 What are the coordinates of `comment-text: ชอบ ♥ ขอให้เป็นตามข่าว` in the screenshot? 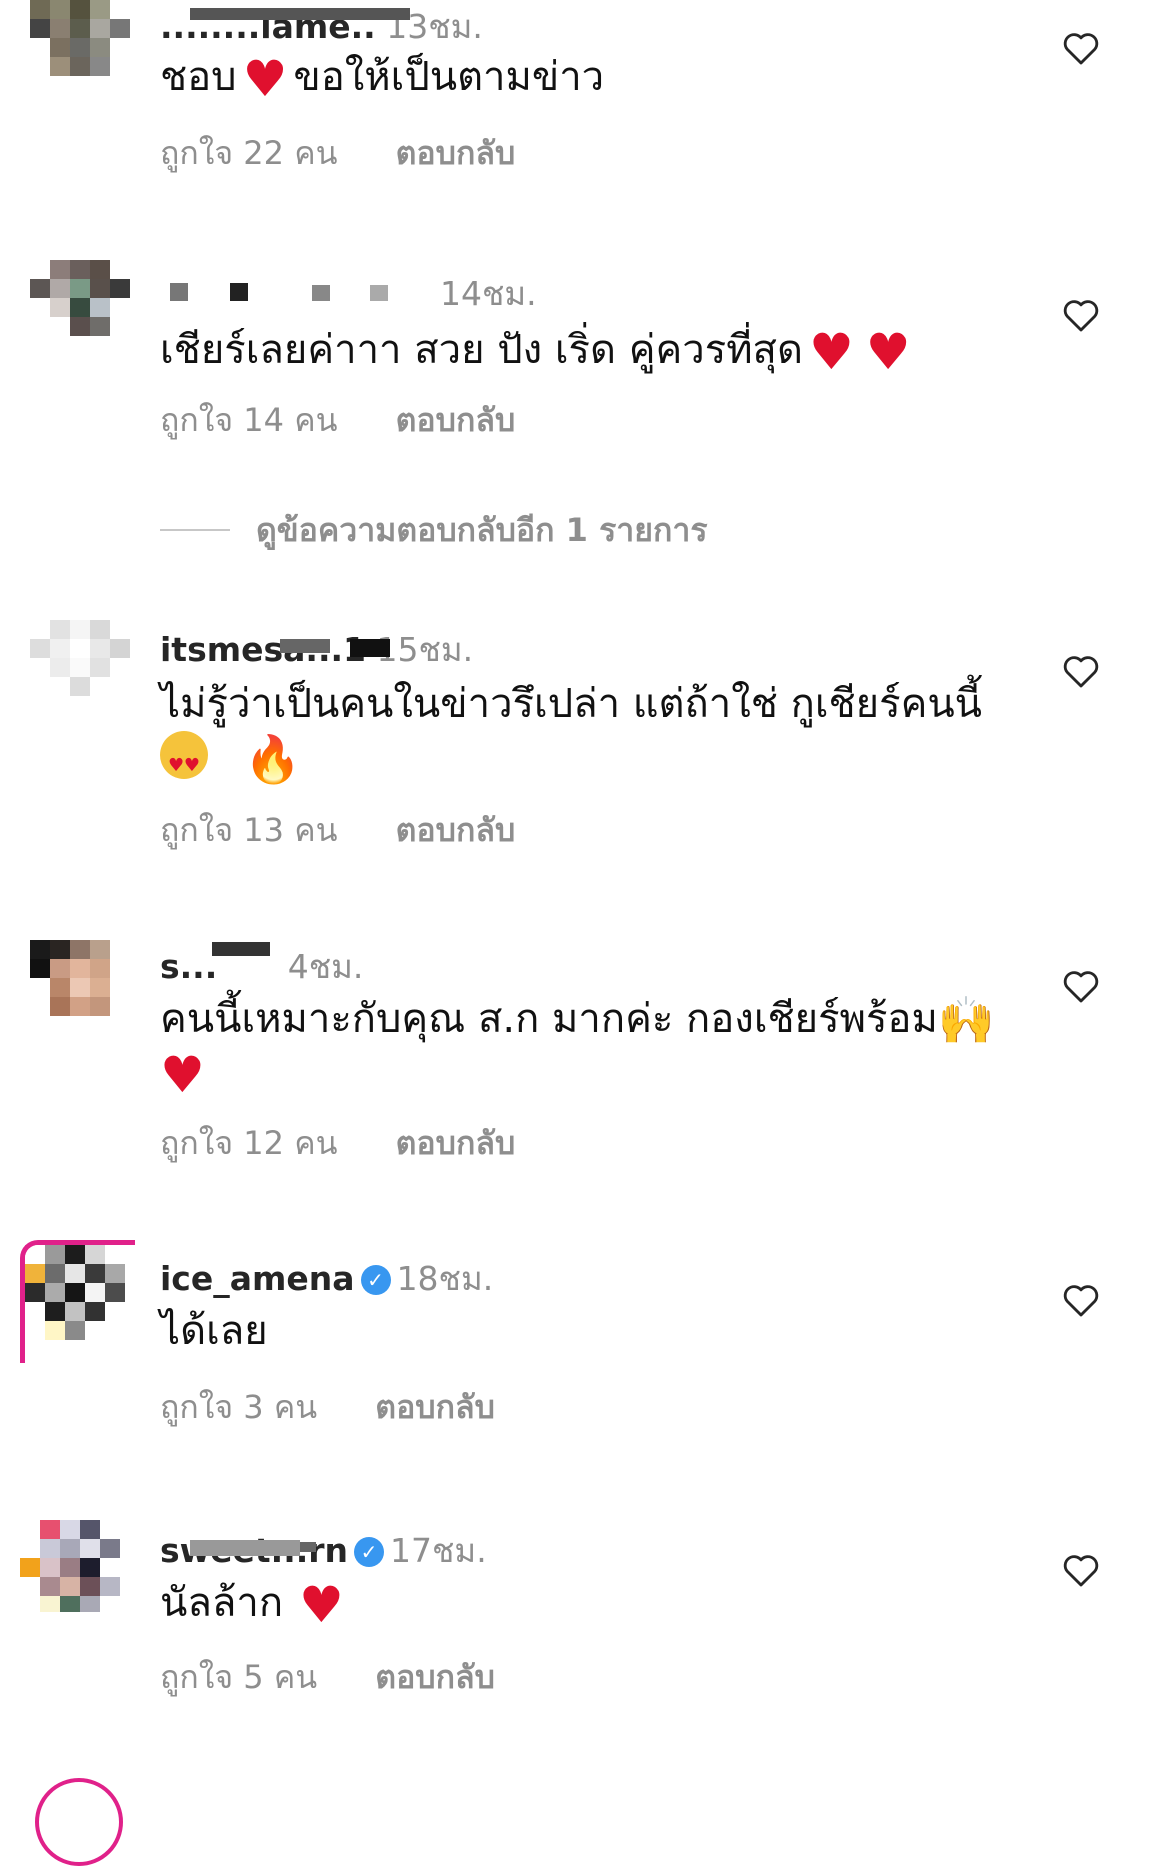 It's located at (382, 79).